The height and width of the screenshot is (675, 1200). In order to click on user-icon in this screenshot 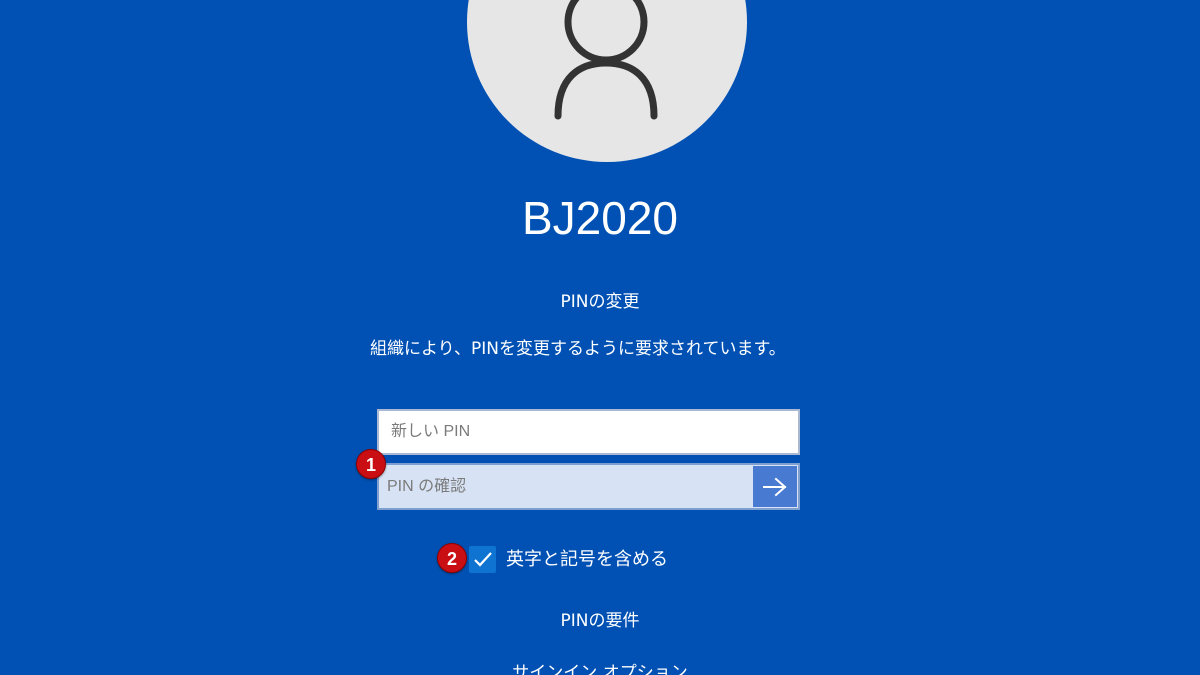, I will do `click(606, 60)`.